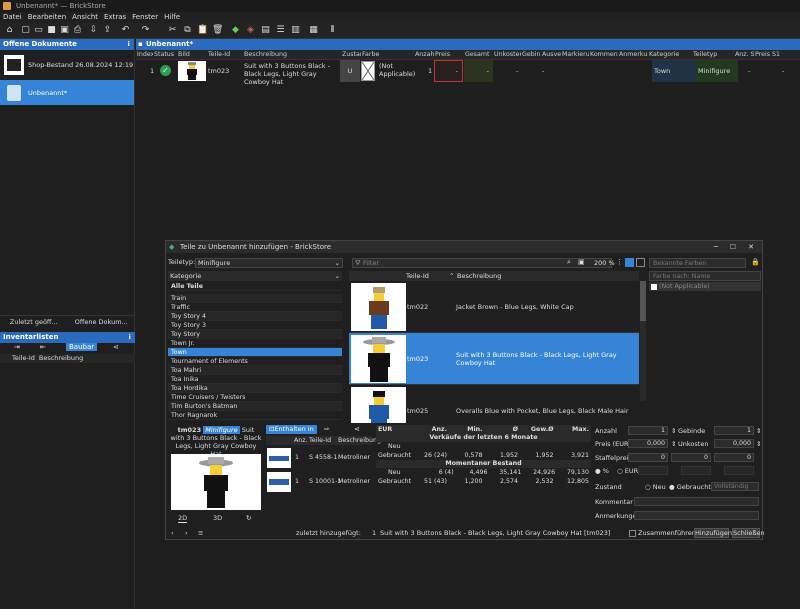 This screenshot has width=800, height=609. I want to click on col-markierung: Markierung, so click(575, 54).